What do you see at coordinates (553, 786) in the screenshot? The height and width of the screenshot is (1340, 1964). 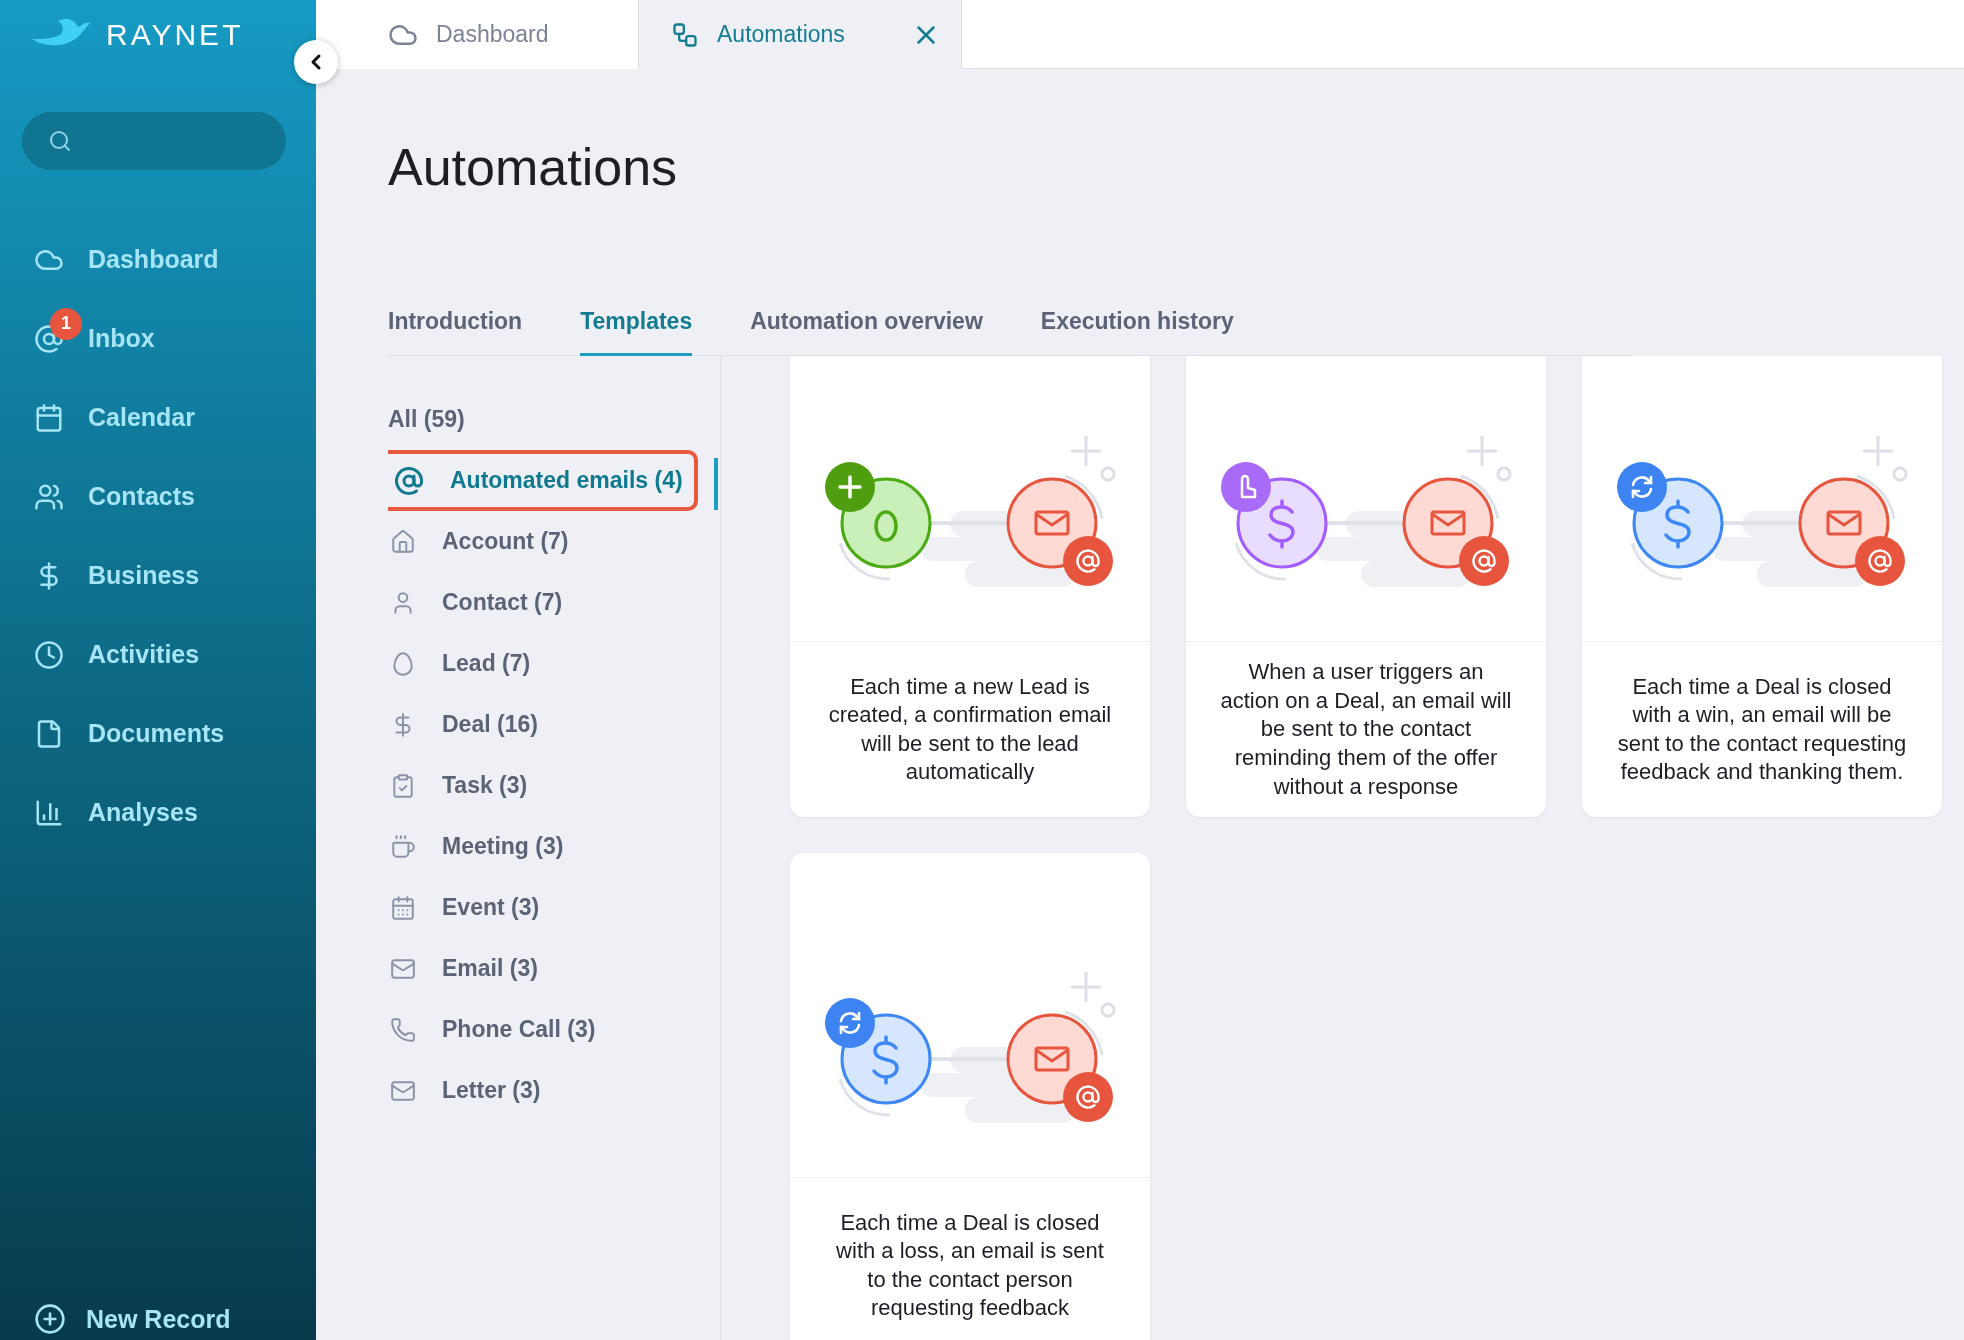 I see `category-item: Task (3)` at bounding box center [553, 786].